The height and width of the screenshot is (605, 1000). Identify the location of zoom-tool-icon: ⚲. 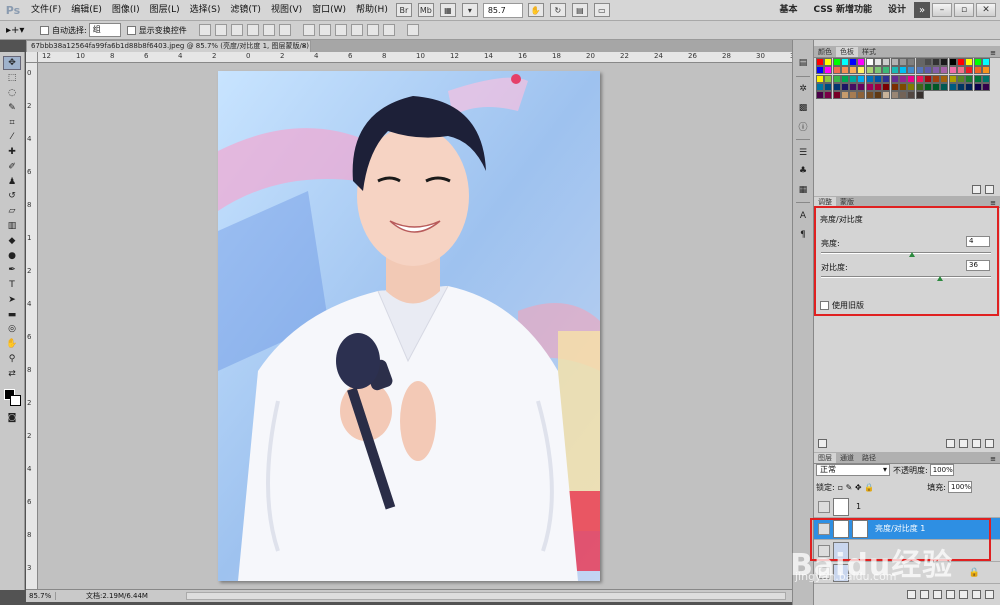
(12, 359).